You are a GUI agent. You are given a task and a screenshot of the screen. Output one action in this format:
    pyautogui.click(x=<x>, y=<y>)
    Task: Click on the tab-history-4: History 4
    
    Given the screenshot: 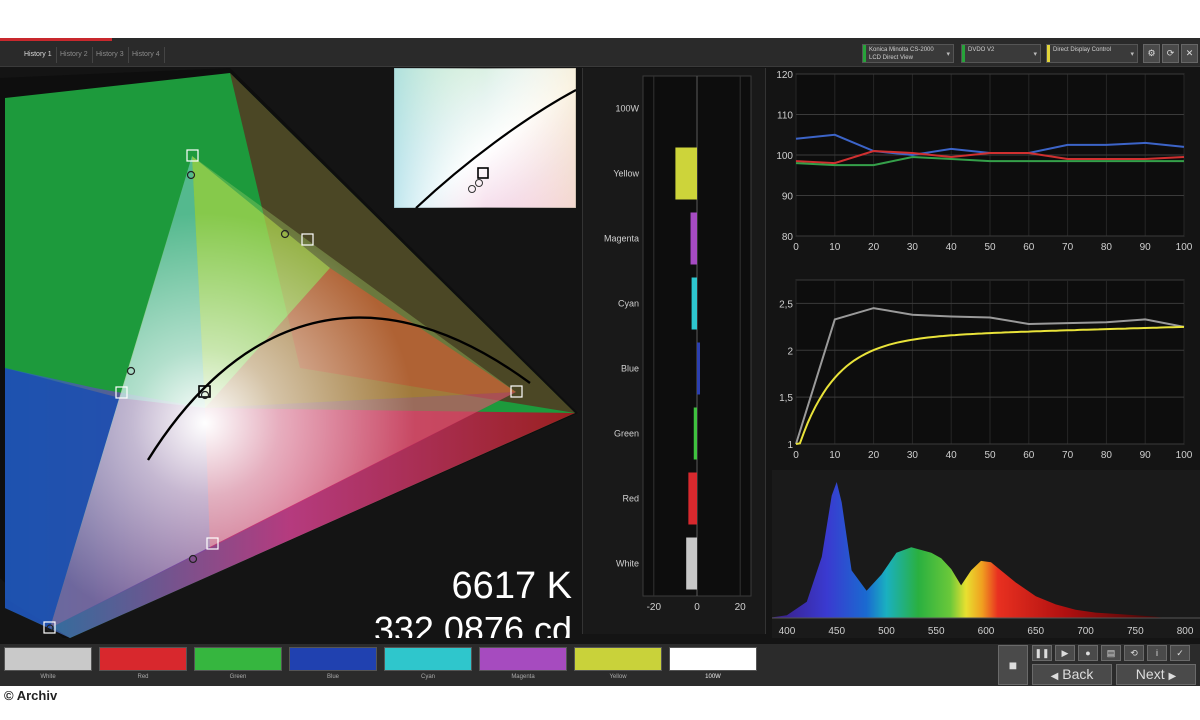 What is the action you would take?
    pyautogui.click(x=146, y=55)
    